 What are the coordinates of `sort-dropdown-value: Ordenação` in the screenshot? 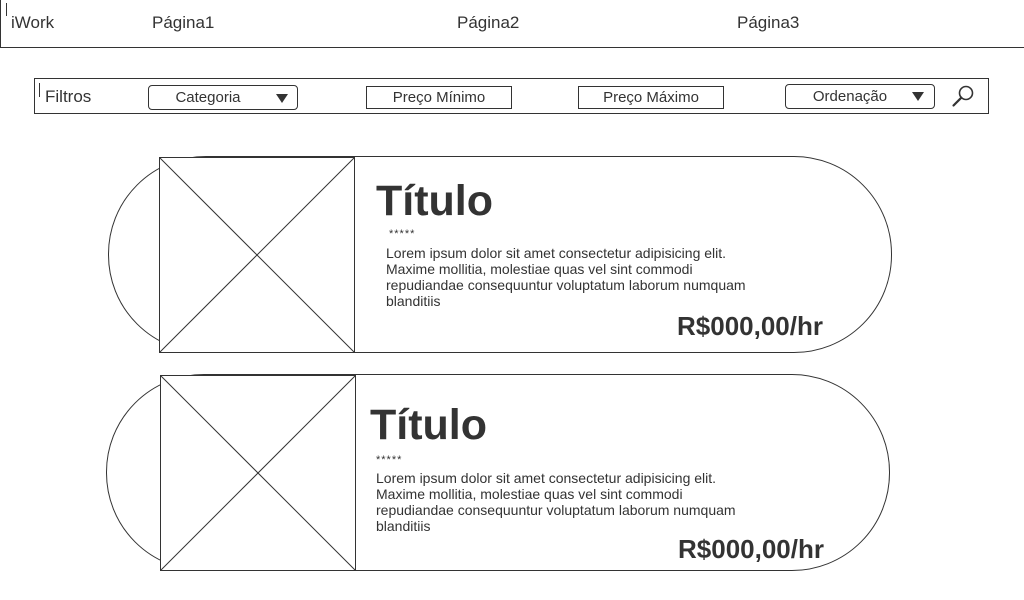 It's located at (850, 96).